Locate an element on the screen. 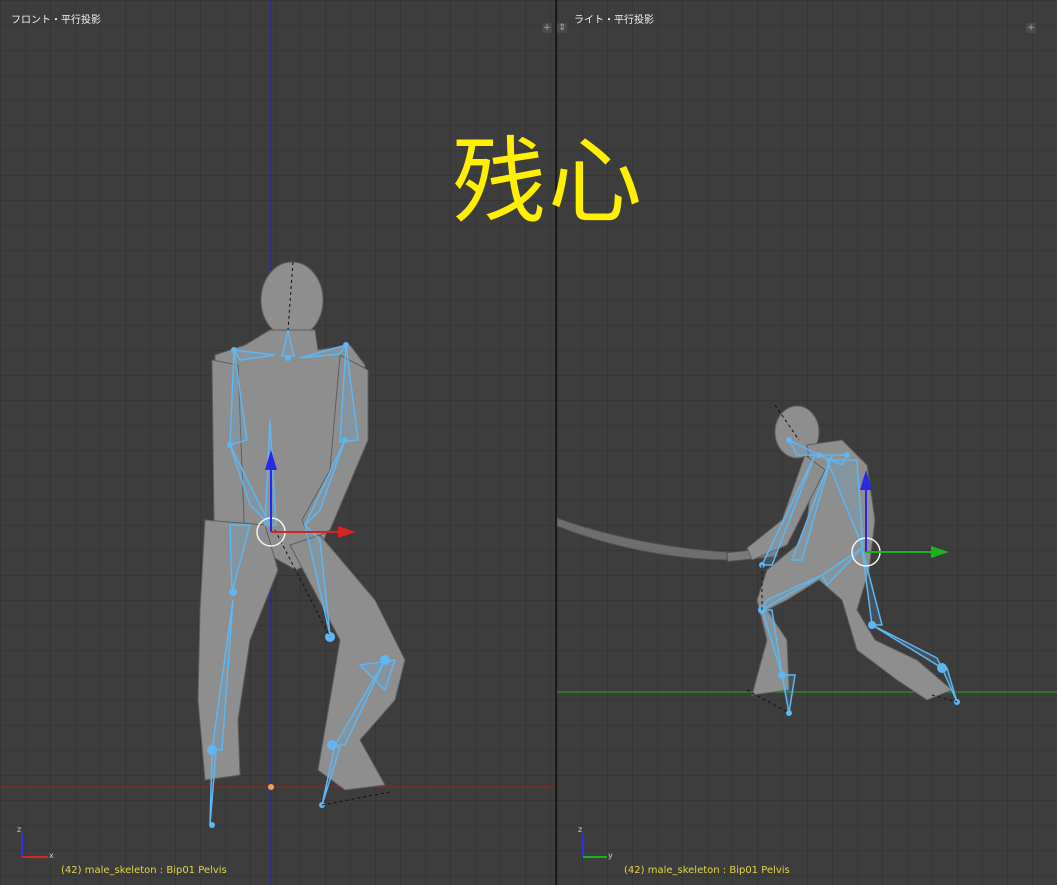 This screenshot has width=1057, height=885. status-text-right: (42) male_skeleton : Bip01 Pelvis is located at coordinates (707, 870).